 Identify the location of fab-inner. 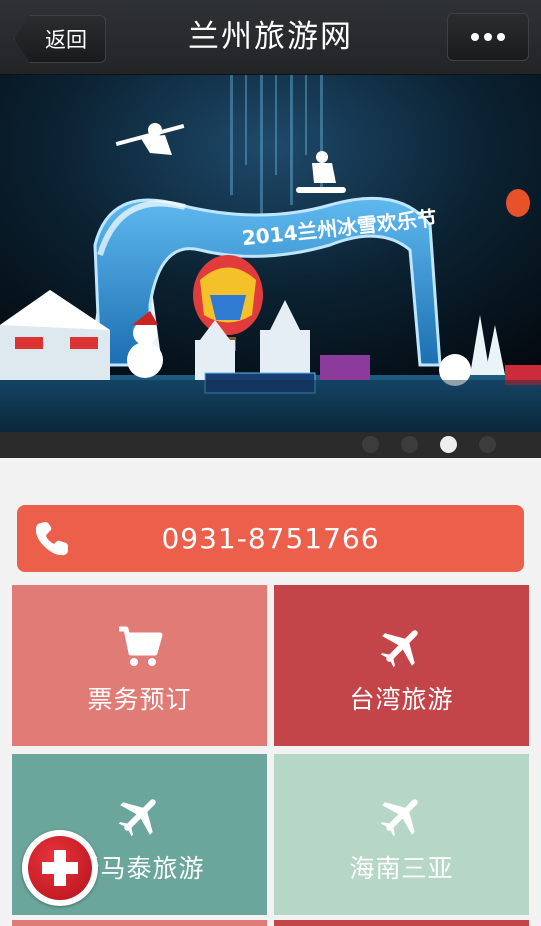
(60, 868).